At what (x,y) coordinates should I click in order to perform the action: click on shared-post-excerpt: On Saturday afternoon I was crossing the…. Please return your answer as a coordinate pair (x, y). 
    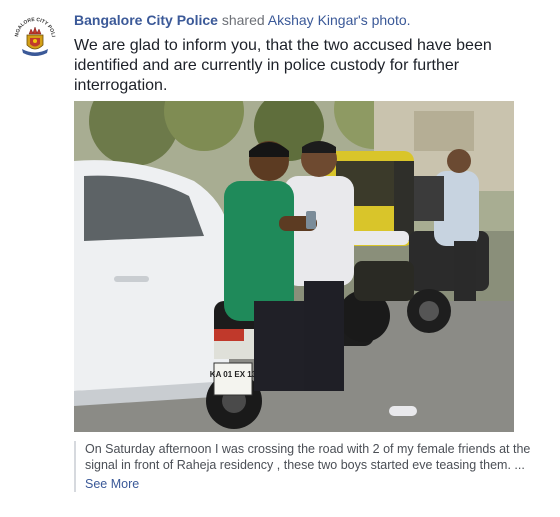
    Looking at the image, I should click on (314, 466).